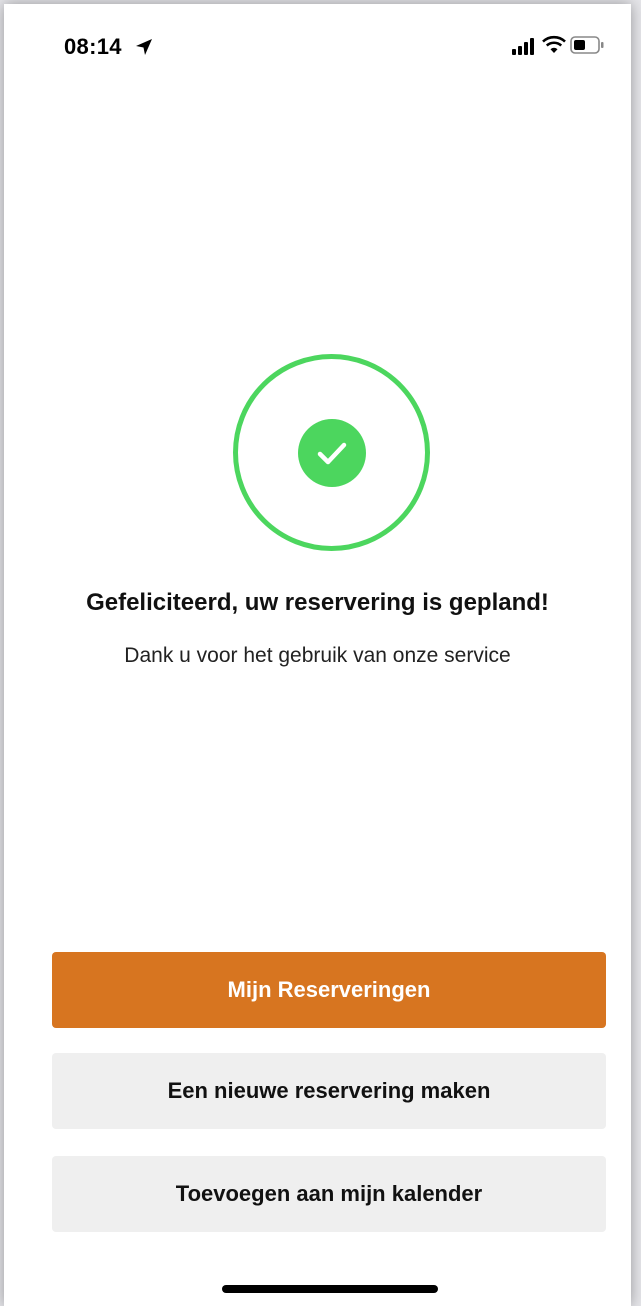 The image size is (641, 1306). I want to click on new-reservation-button: Een nieuwe reservering maken, so click(329, 1091).